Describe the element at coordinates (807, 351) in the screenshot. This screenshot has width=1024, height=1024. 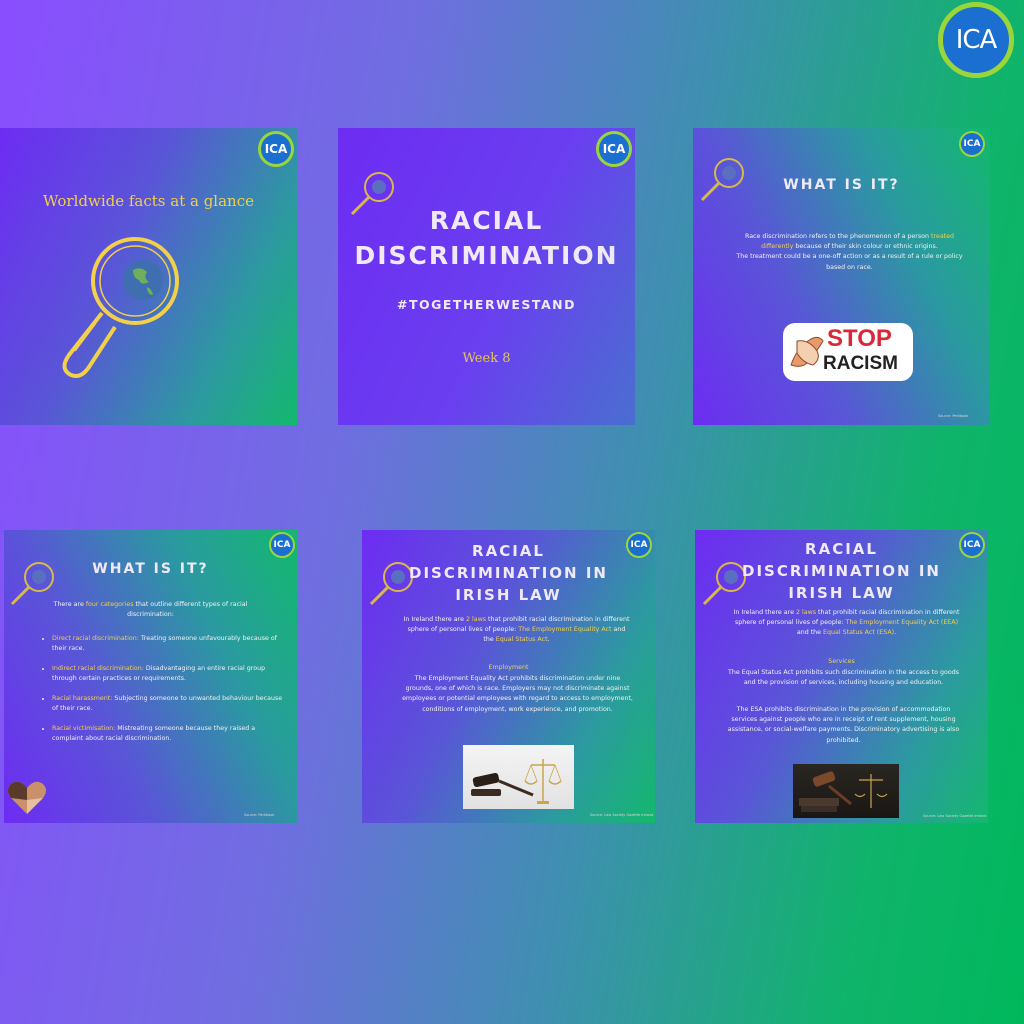
I see `hands-icon` at that location.